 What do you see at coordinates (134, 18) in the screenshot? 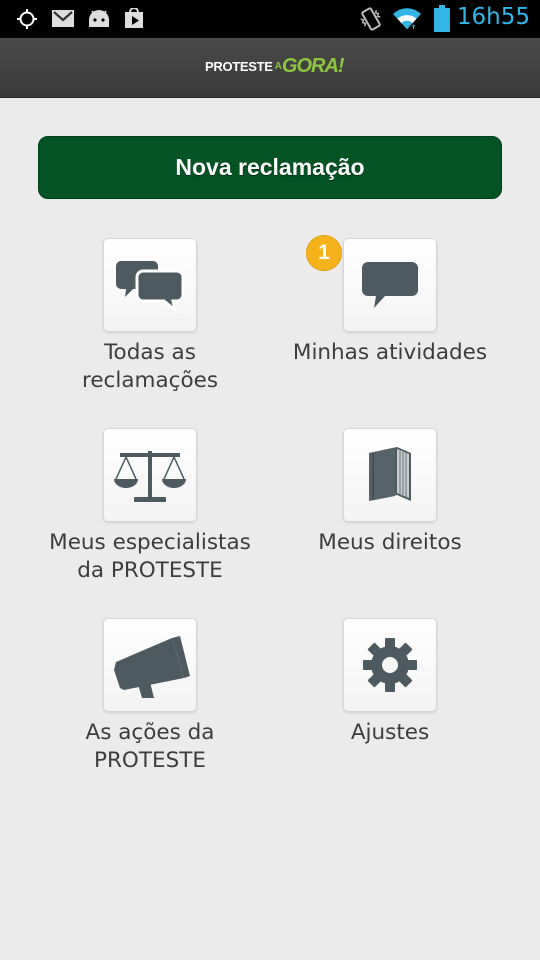
I see `play-store-icon` at bounding box center [134, 18].